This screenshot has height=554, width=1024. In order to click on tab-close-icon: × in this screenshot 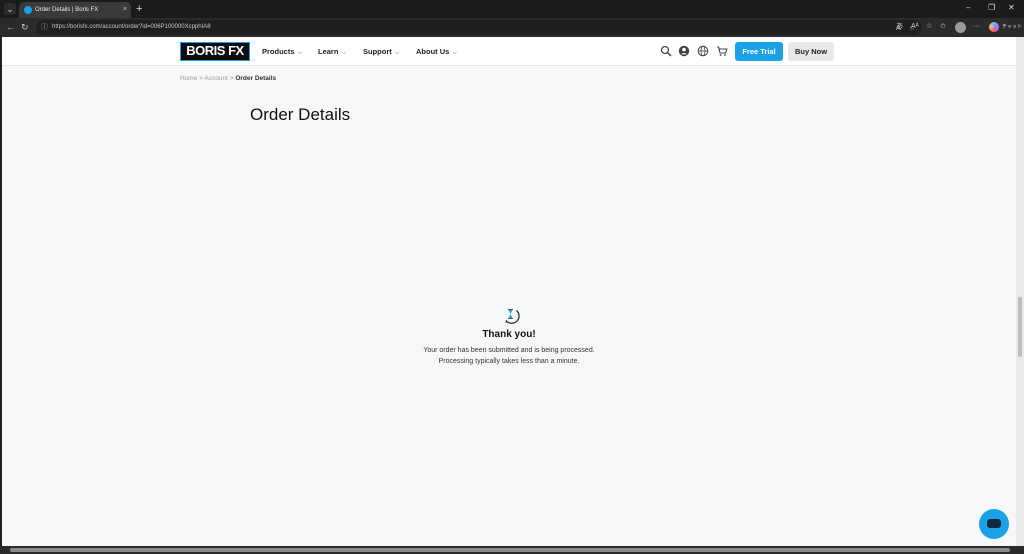, I will do `click(125, 10)`.